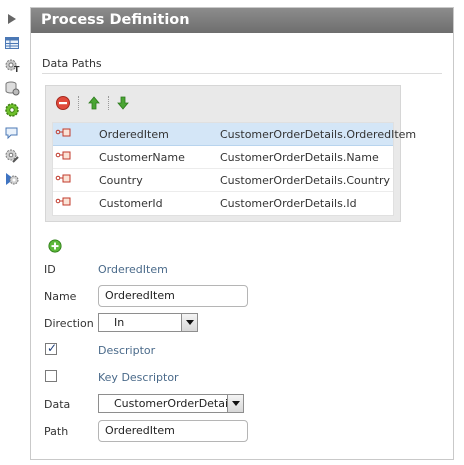 The width and height of the screenshot is (464, 465). I want to click on add-icon, so click(55, 246).